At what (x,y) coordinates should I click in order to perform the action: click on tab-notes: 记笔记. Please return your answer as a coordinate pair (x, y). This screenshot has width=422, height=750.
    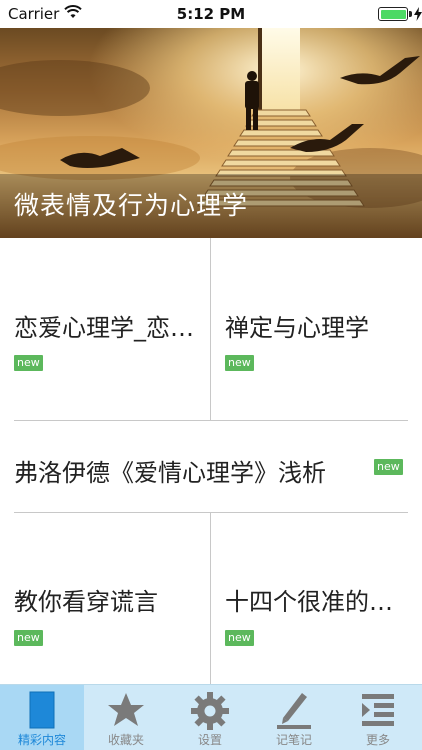
    Looking at the image, I should click on (294, 717).